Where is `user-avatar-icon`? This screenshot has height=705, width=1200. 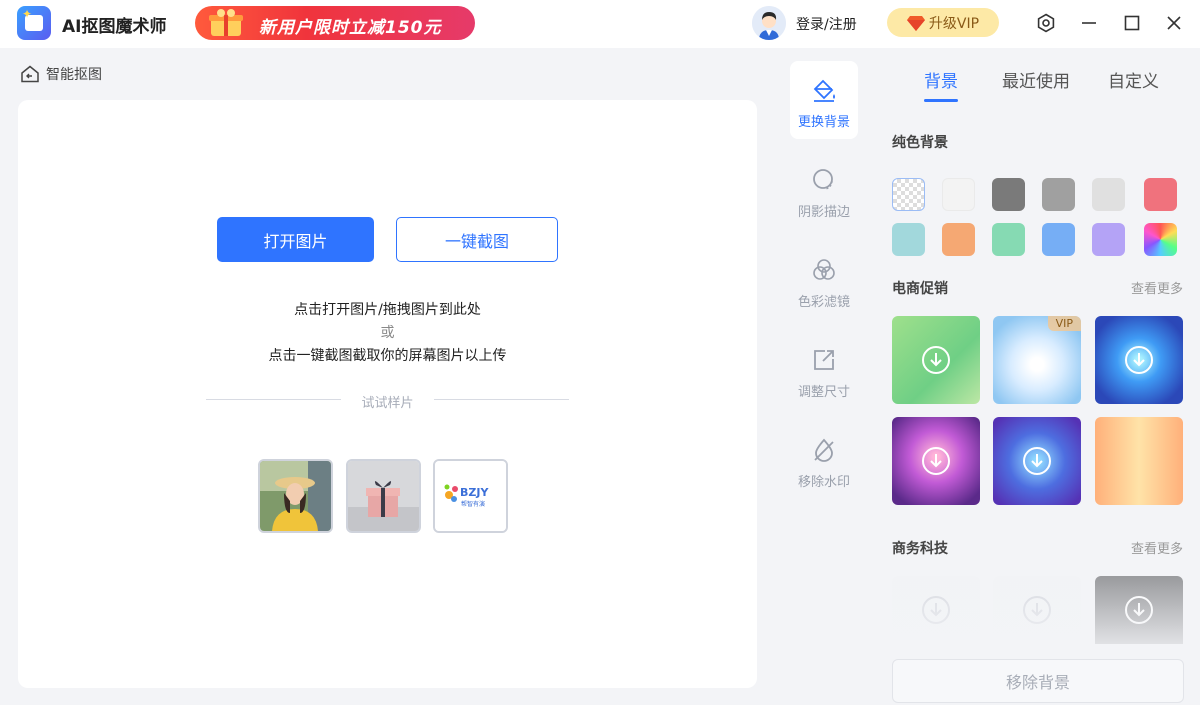
user-avatar-icon is located at coordinates (769, 23).